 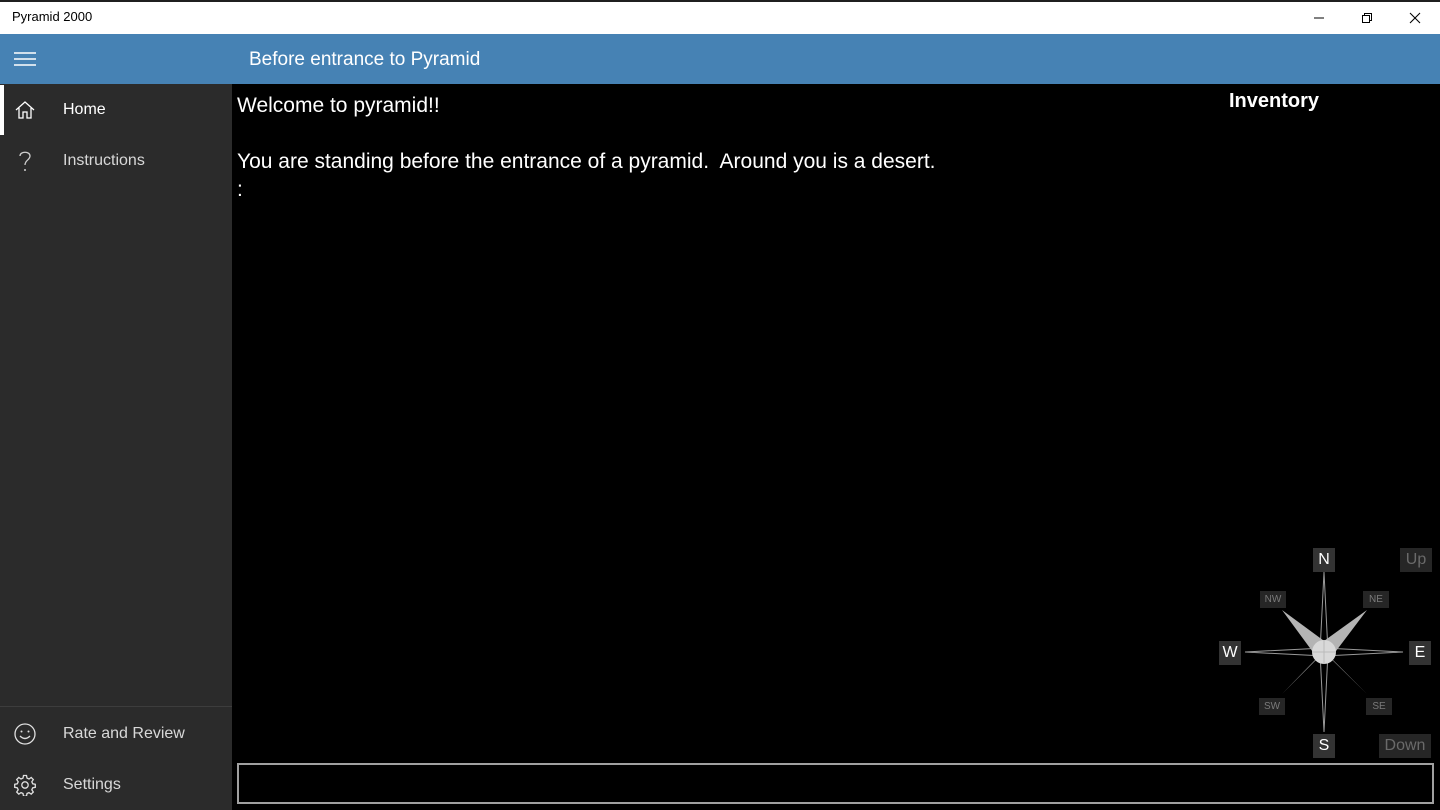 What do you see at coordinates (365, 59) in the screenshot?
I see `page-title: Before entrance to Pyramid` at bounding box center [365, 59].